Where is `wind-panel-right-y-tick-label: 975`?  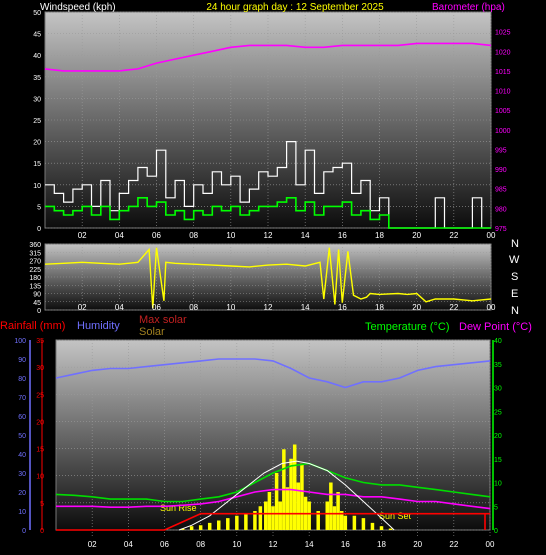 wind-panel-right-y-tick-label: 975 is located at coordinates (501, 229).